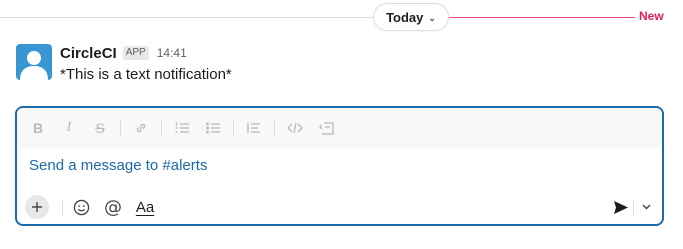  Describe the element at coordinates (651, 16) in the screenshot. I see `new-messages-label: New` at that location.